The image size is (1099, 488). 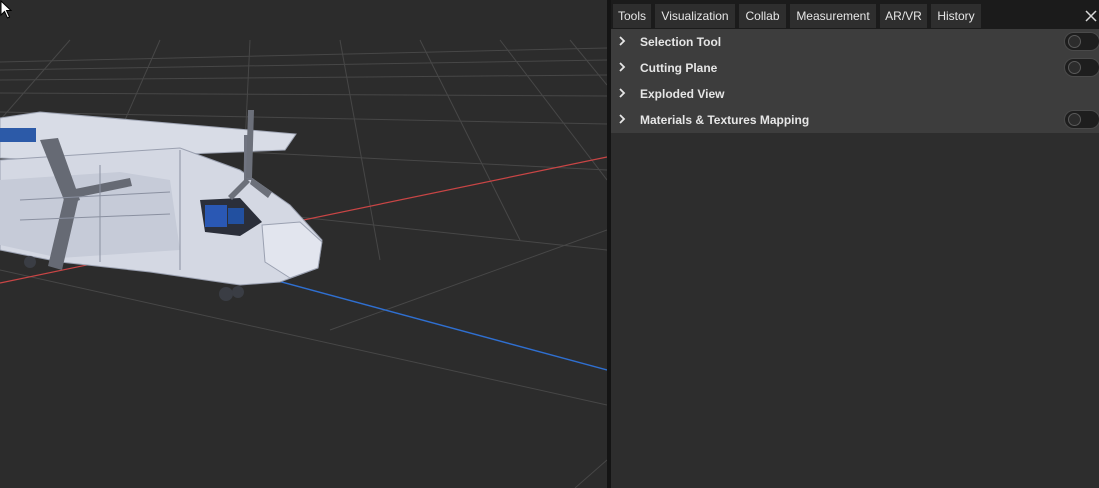 I want to click on tool-label: Materials & Textures Mapping, so click(x=725, y=120).